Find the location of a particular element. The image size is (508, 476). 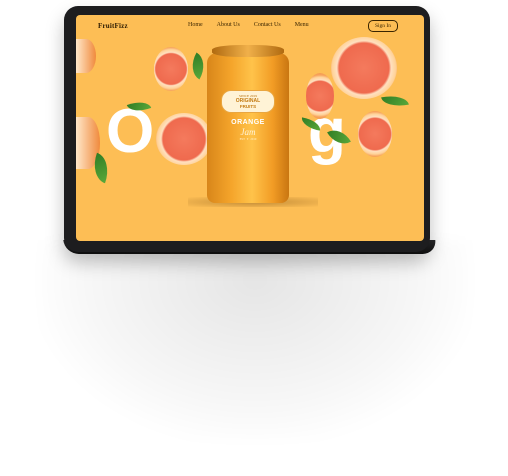

can-lid is located at coordinates (248, 51).